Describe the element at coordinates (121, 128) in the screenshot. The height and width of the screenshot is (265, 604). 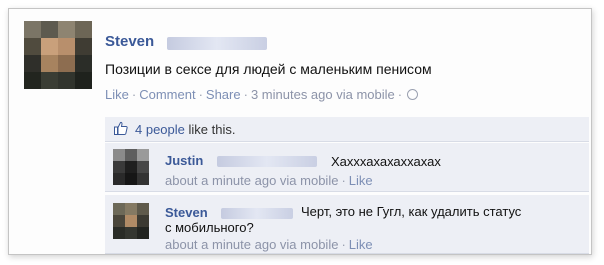
I see `thumbs-up-icon` at that location.